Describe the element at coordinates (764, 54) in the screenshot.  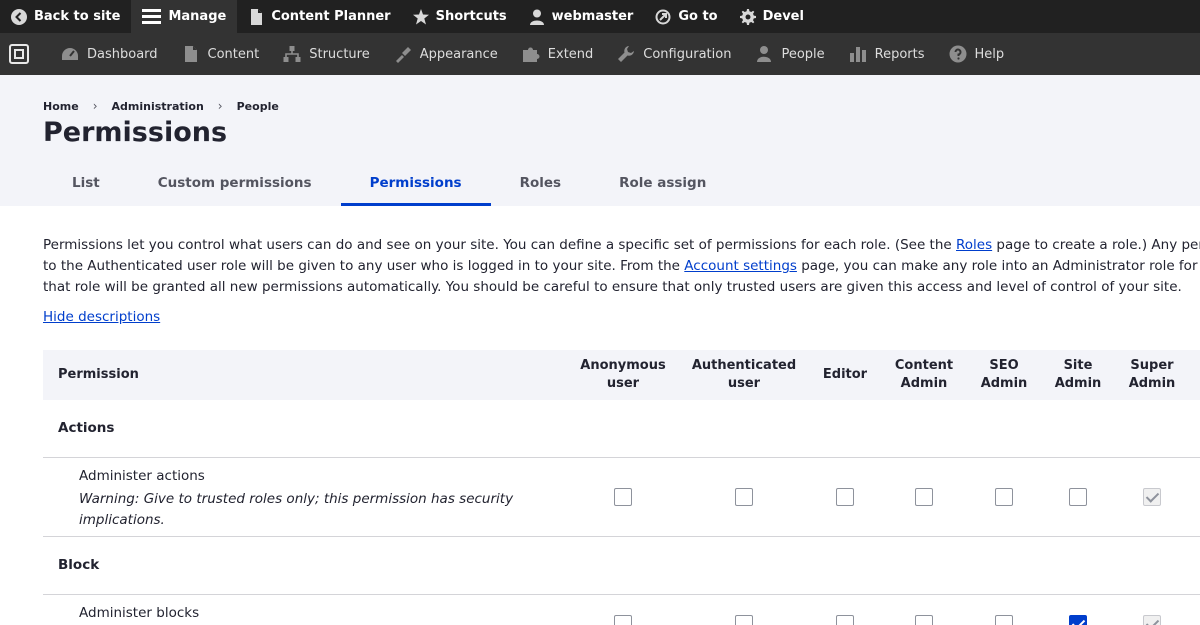
I see `people-icon` at that location.